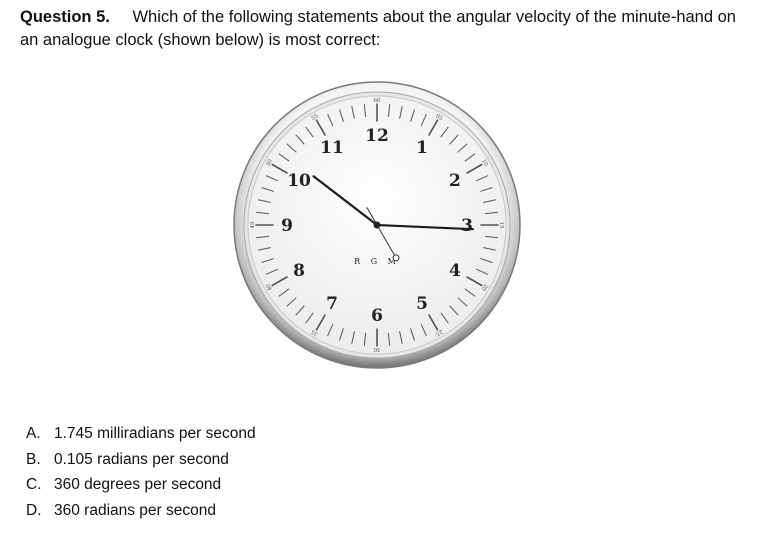  What do you see at coordinates (332, 304) in the screenshot?
I see `hour-numeral: 7` at bounding box center [332, 304].